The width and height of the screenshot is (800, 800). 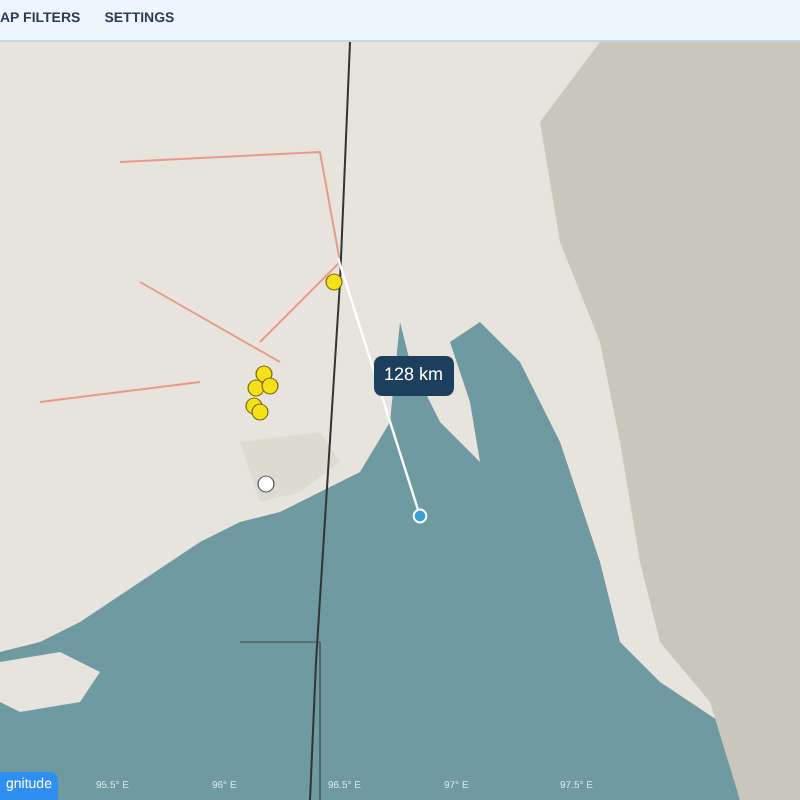 What do you see at coordinates (420, 516) in the screenshot?
I see `location-dot-icon` at bounding box center [420, 516].